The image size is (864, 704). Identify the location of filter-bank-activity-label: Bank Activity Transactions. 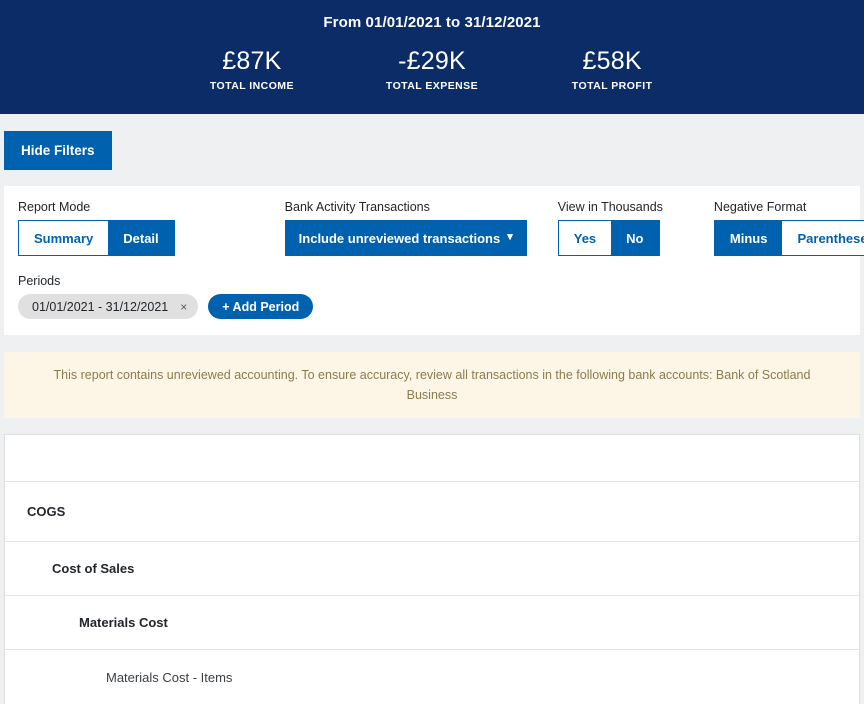
(357, 207).